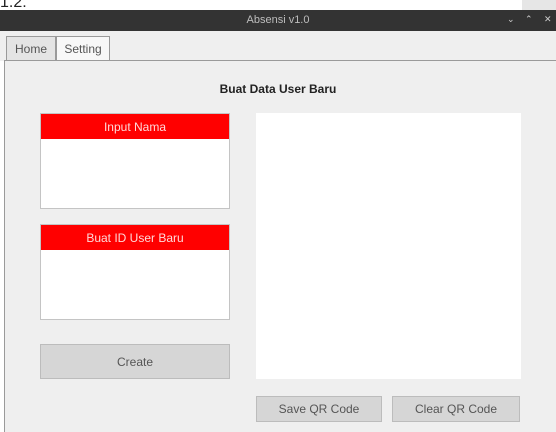 The image size is (556, 432). Describe the element at coordinates (529, 19) in the screenshot. I see `maximize-icon: ⌃` at that location.